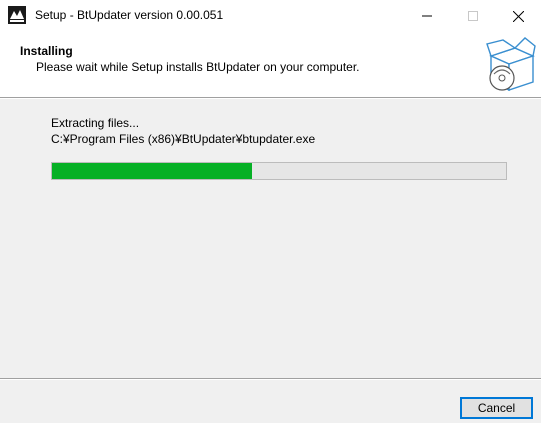 The height and width of the screenshot is (423, 541). I want to click on close-icon, so click(518, 16).